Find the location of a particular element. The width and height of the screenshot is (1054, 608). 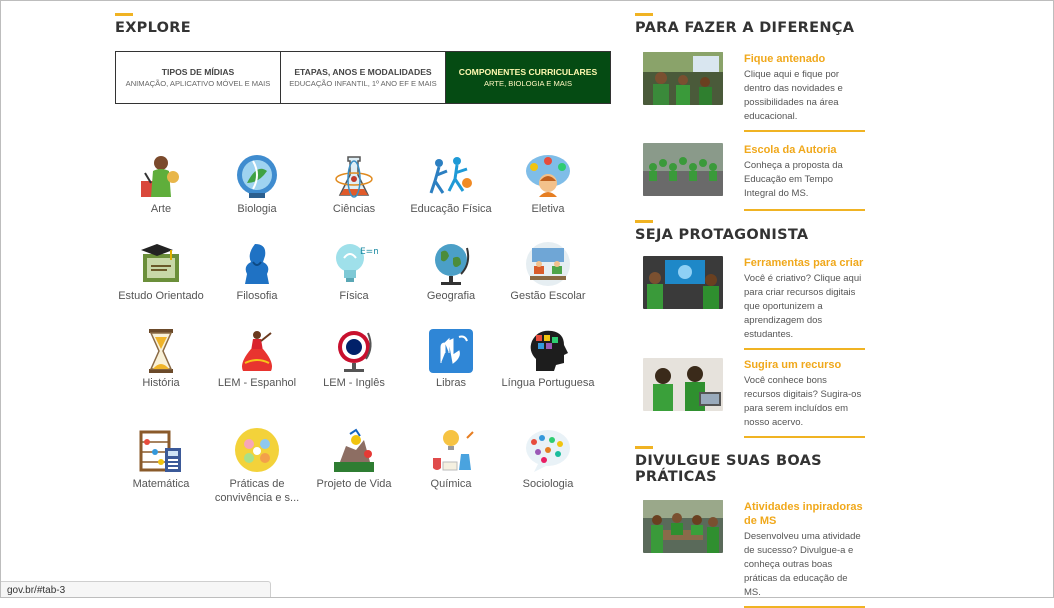

svg-text: E=mc² is located at coordinates (369, 252).